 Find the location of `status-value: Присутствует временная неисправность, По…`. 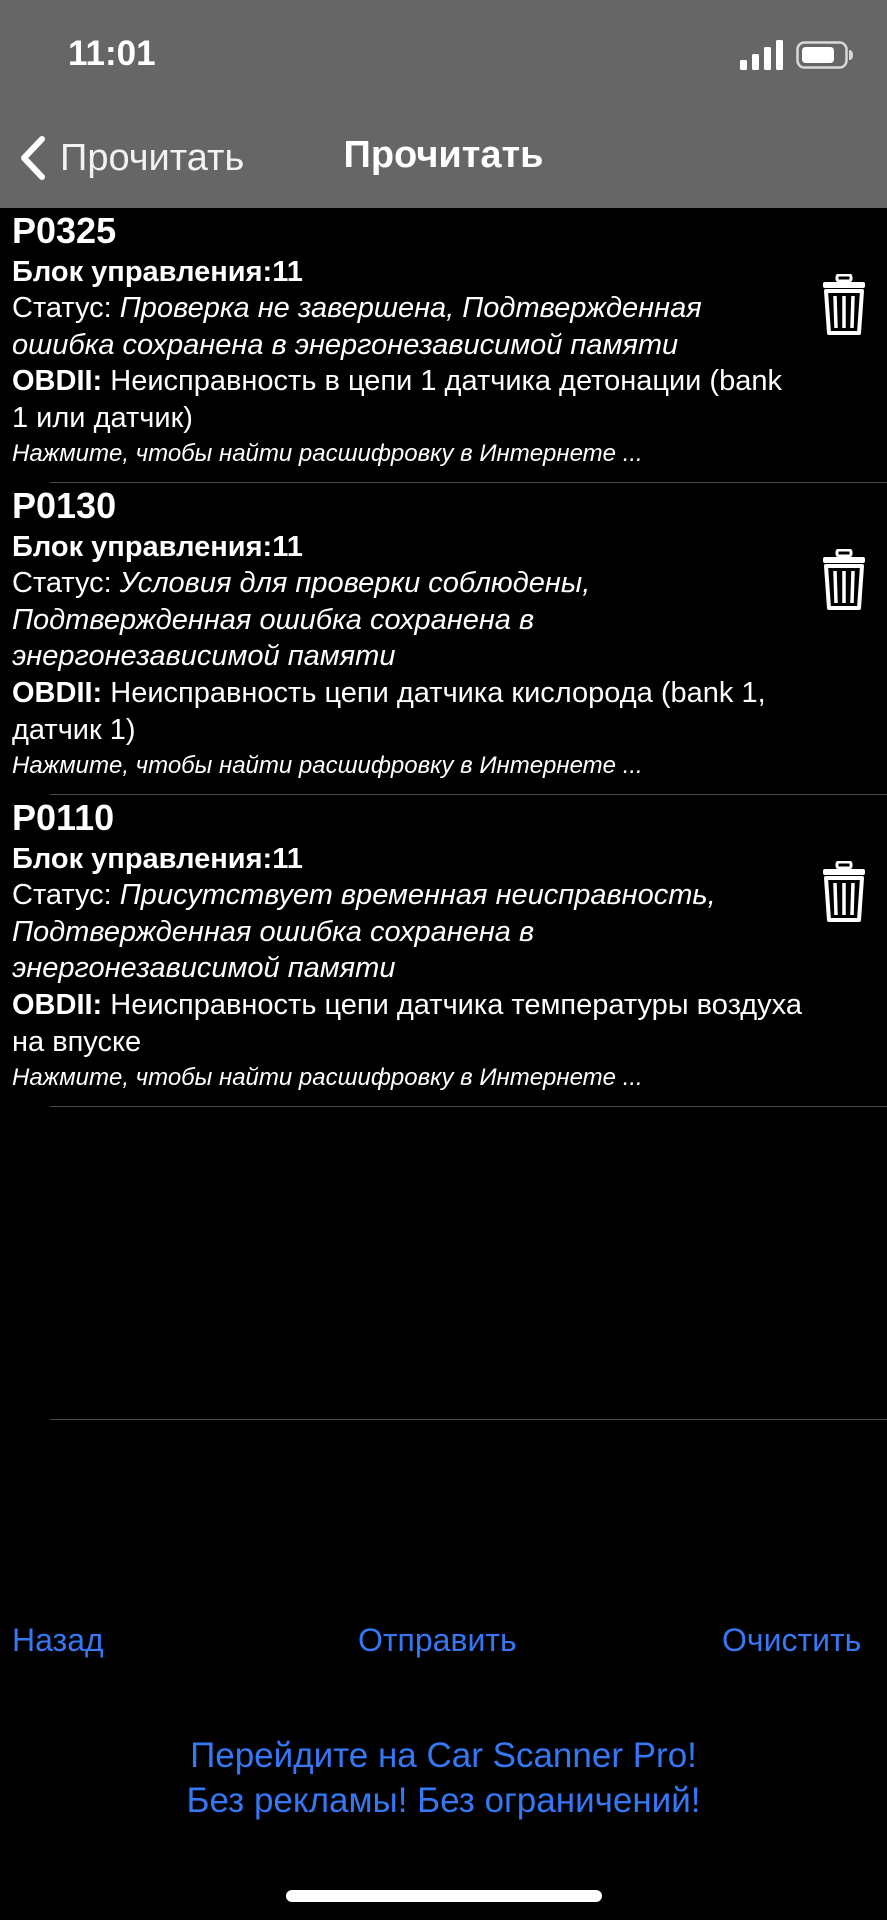

status-value: Присутствует временная неисправность, По… is located at coordinates (364, 931).